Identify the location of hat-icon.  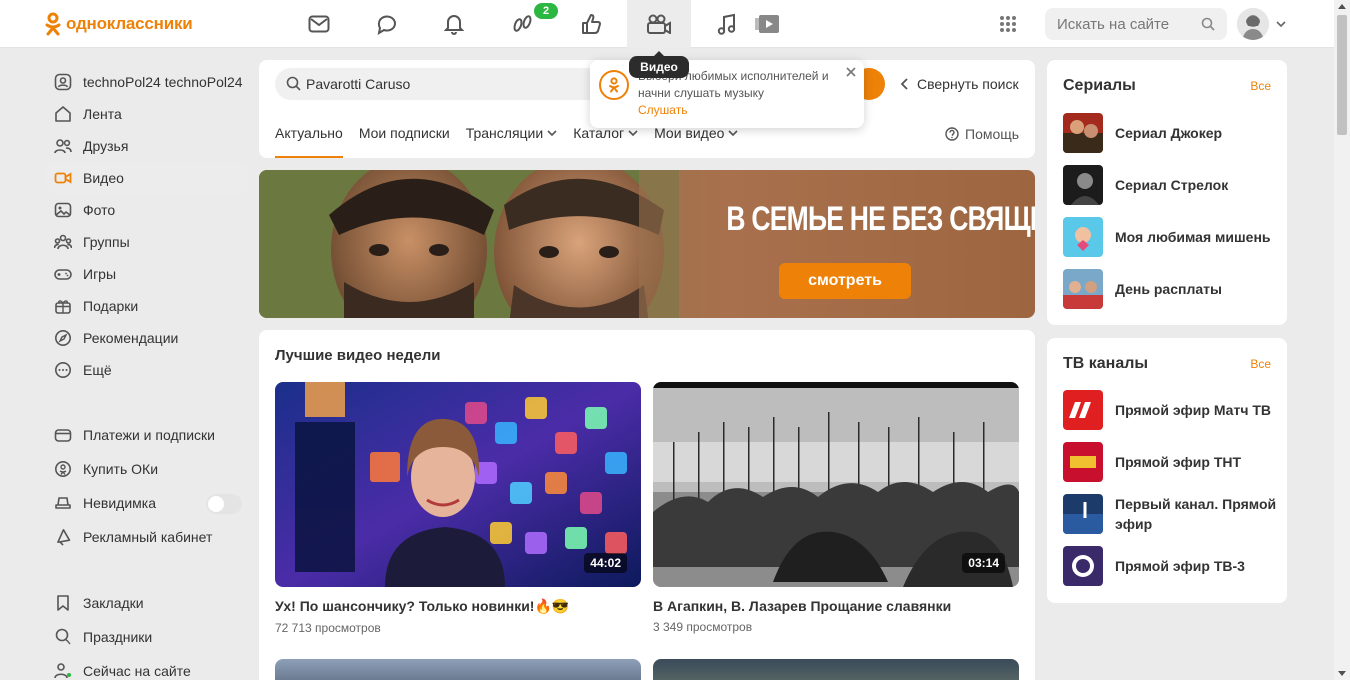
(63, 503).